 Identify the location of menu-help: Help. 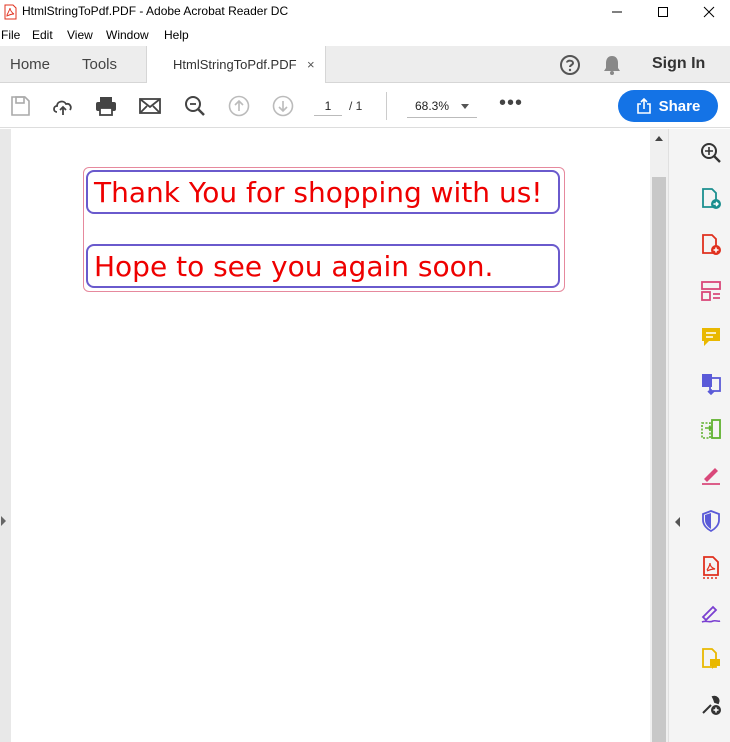
(176, 35).